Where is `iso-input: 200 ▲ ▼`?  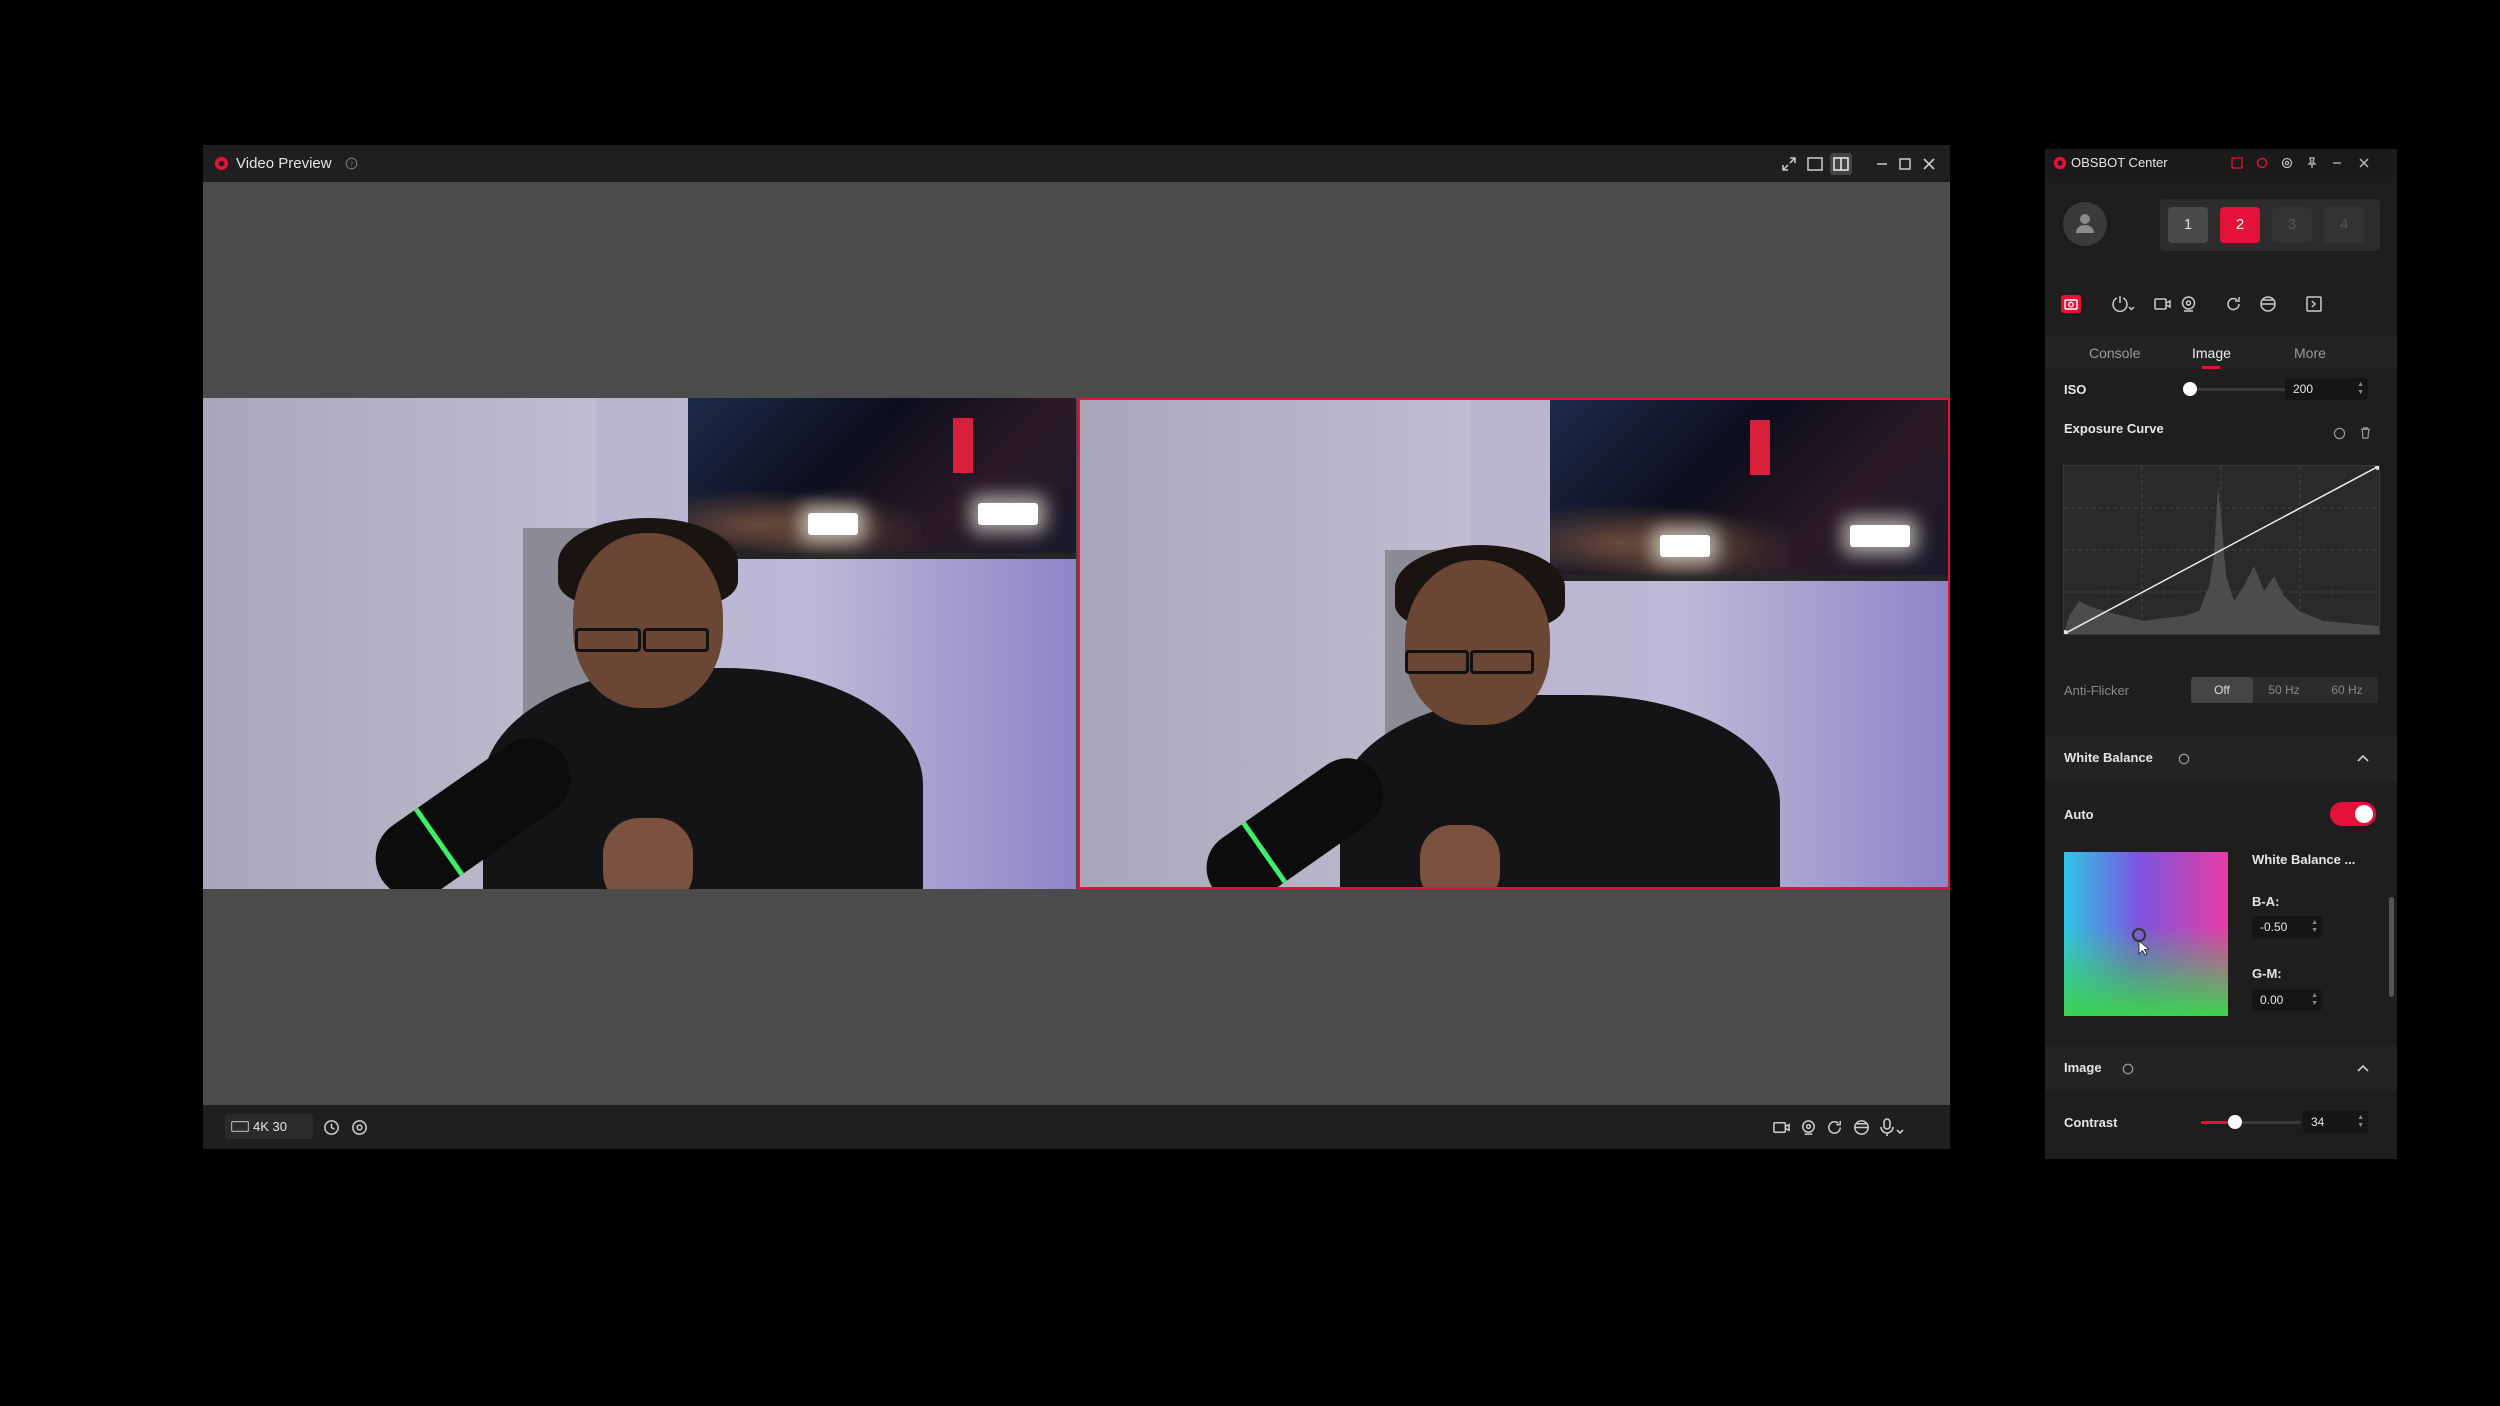 iso-input: 200 ▲ ▼ is located at coordinates (2326, 389).